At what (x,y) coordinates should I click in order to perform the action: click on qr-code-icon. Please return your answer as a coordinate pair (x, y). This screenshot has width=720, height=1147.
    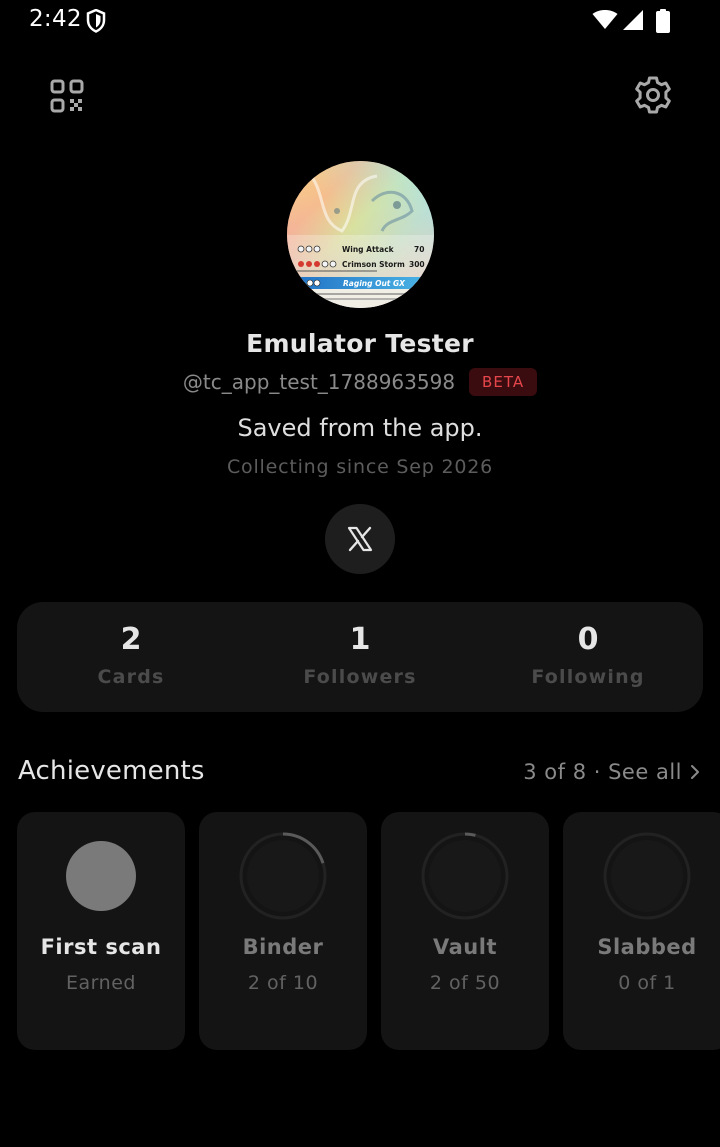
    Looking at the image, I should click on (67, 96).